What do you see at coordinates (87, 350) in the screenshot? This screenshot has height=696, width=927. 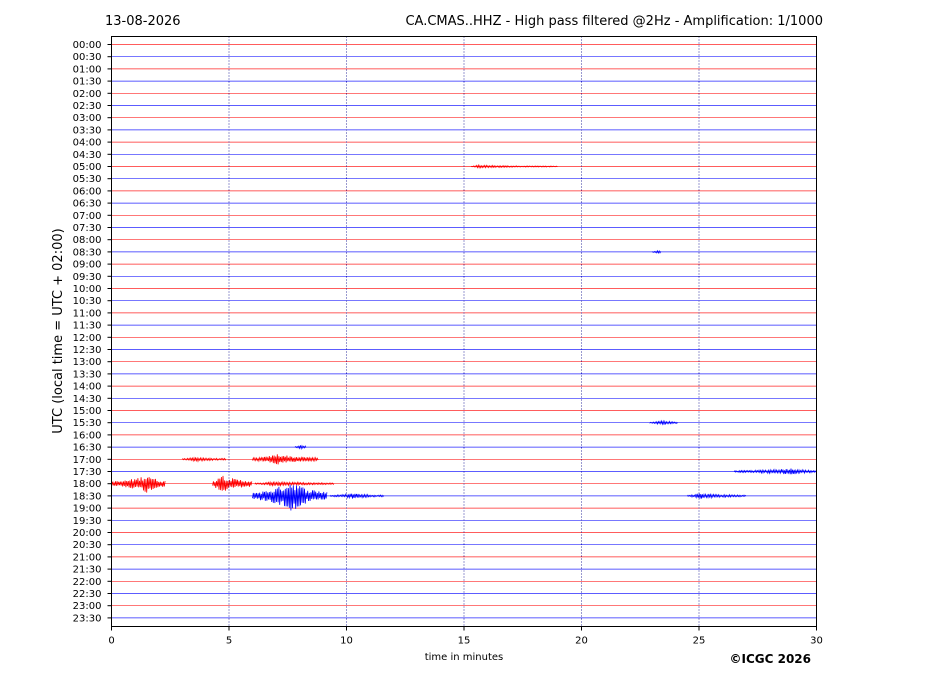 I see `y-tick-label: 12:30` at bounding box center [87, 350].